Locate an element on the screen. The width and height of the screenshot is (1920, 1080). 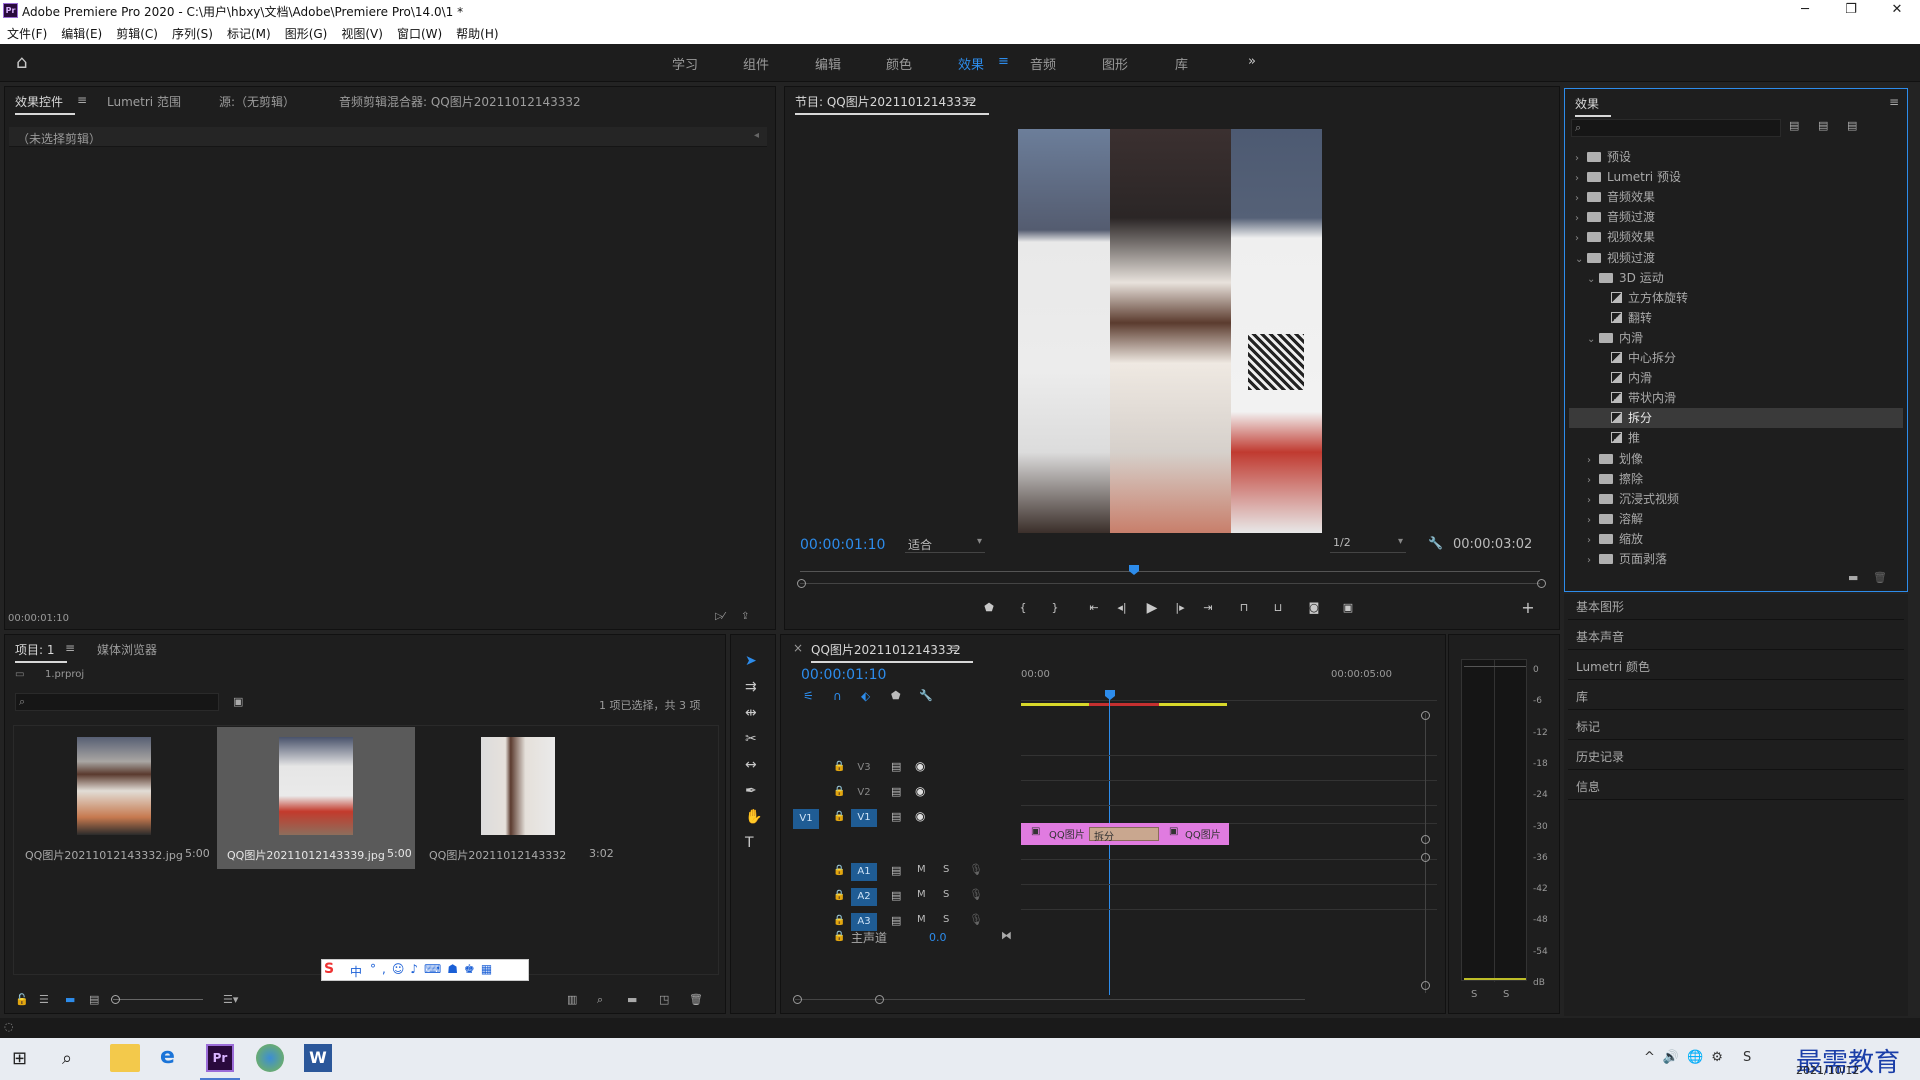
slip-tool-icon: ↔ is located at coordinates (751, 765).